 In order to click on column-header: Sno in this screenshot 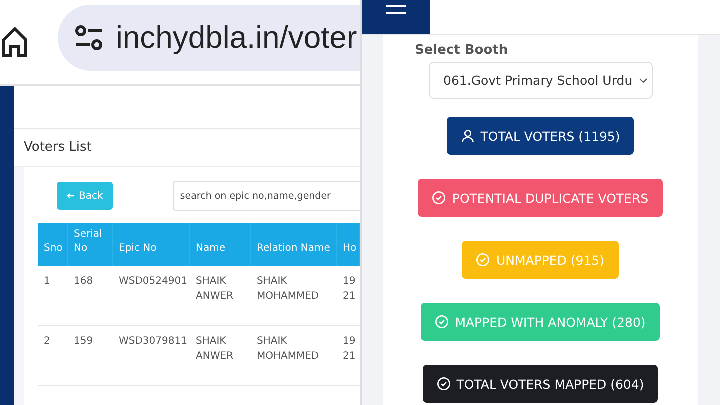, I will do `click(53, 244)`.